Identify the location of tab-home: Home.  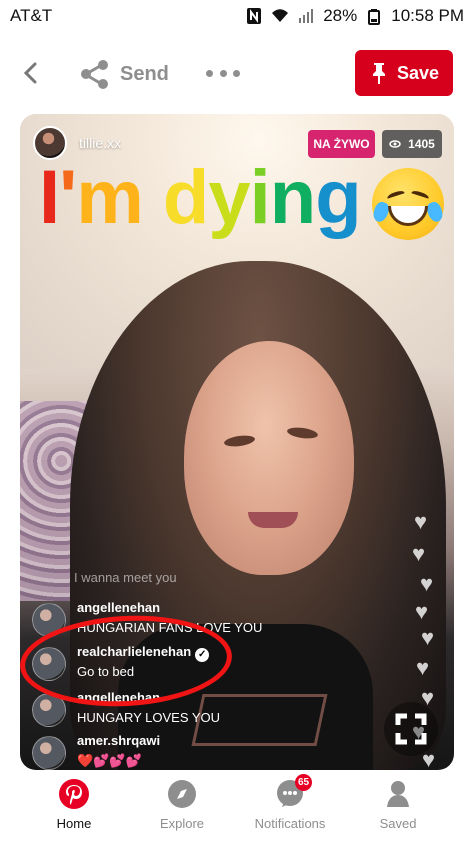
(74, 808).